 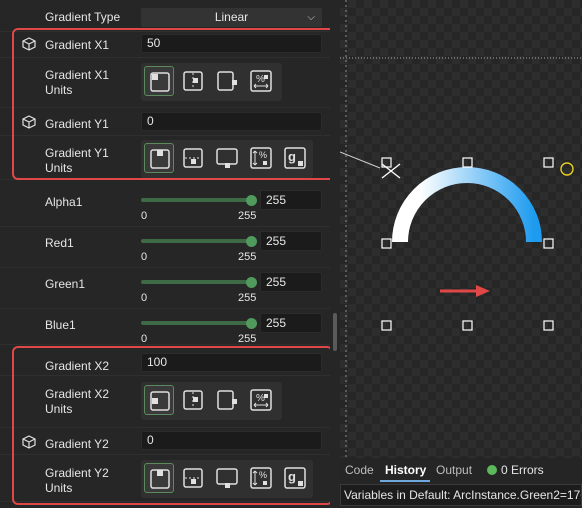 I want to click on row-gradient-y2-units: Gradient Y2 Units % g, so click(x=165, y=479).